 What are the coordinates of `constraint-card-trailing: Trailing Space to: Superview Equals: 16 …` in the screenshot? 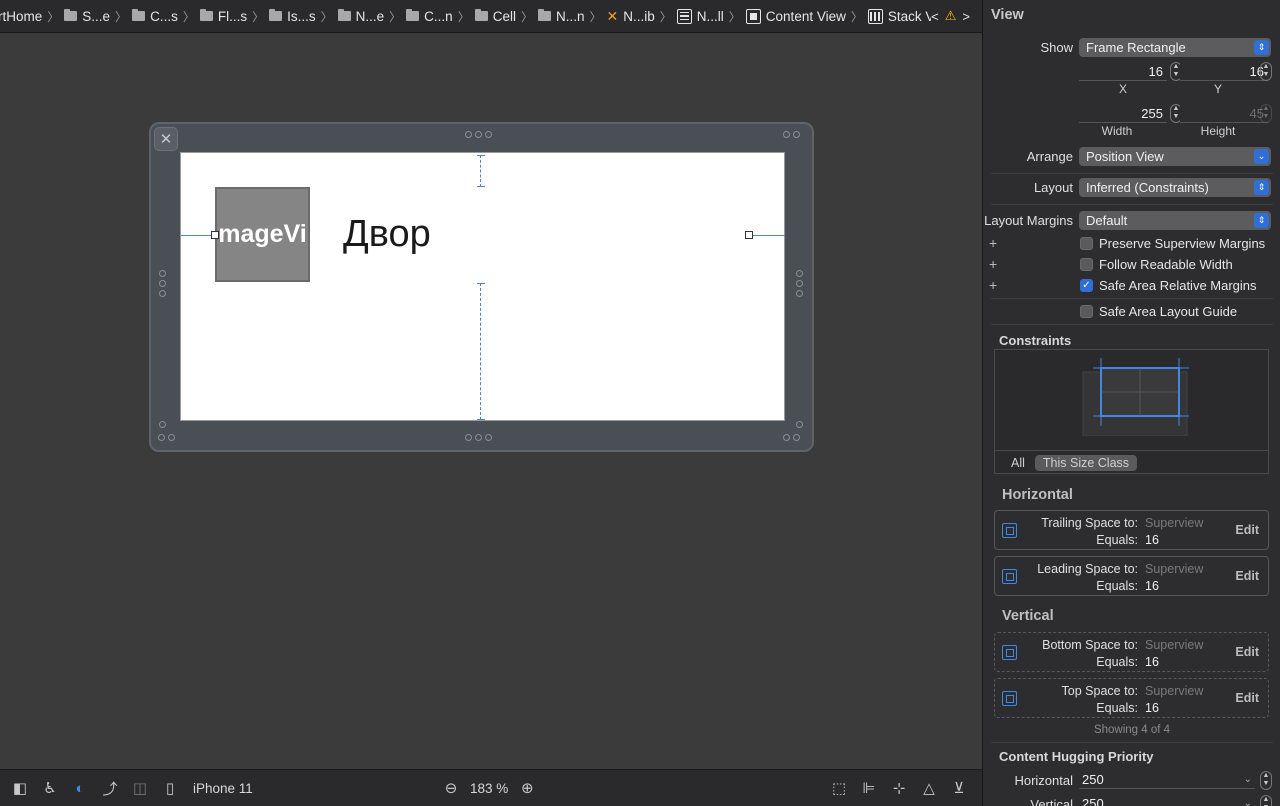 It's located at (1131, 530).